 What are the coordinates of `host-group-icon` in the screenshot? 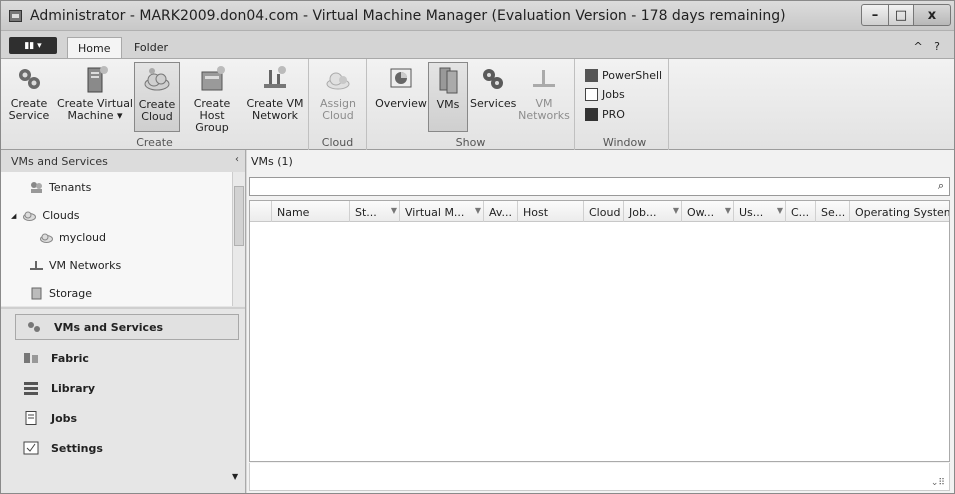 It's located at (213, 78).